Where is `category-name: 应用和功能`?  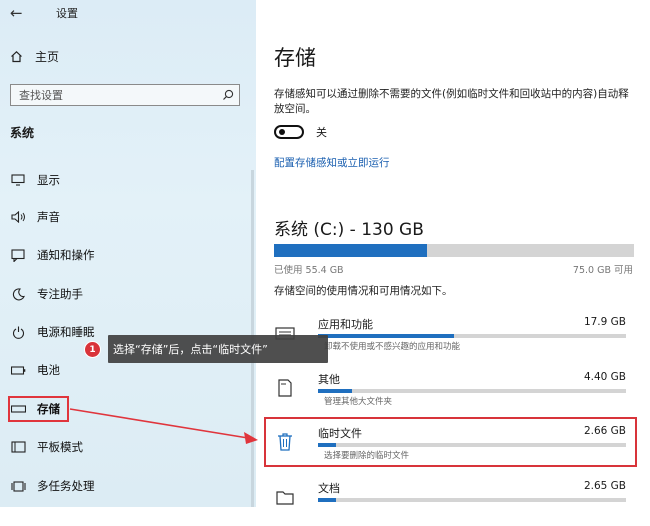
category-name: 应用和功能 is located at coordinates (345, 324).